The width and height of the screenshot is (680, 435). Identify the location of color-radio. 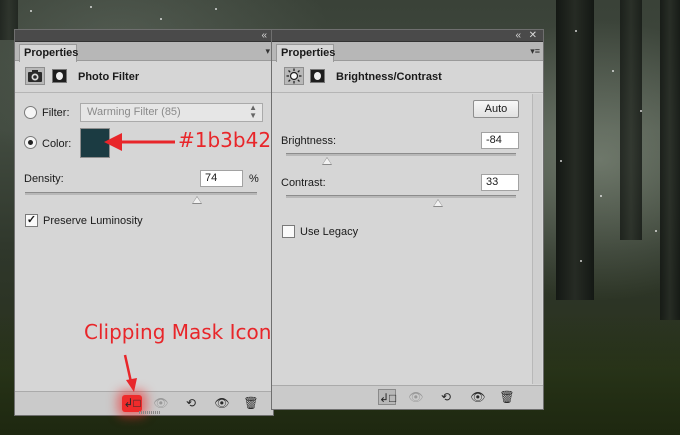
(30, 142).